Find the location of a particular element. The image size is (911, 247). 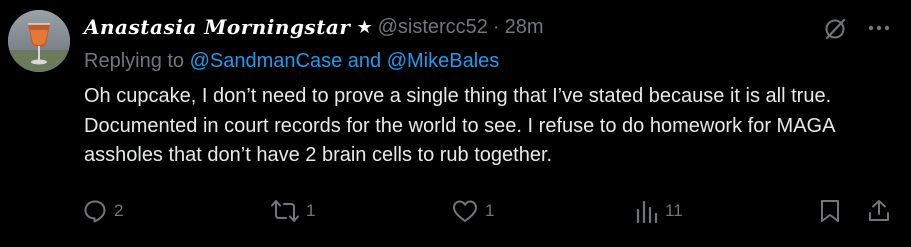

share-icon is located at coordinates (879, 210).